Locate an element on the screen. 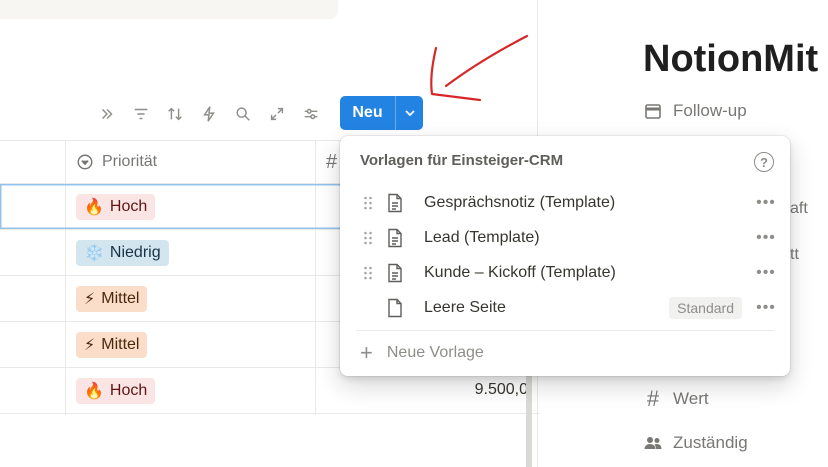 The height and width of the screenshot is (467, 828). snowflake-icon: ❄️ is located at coordinates (94, 253).